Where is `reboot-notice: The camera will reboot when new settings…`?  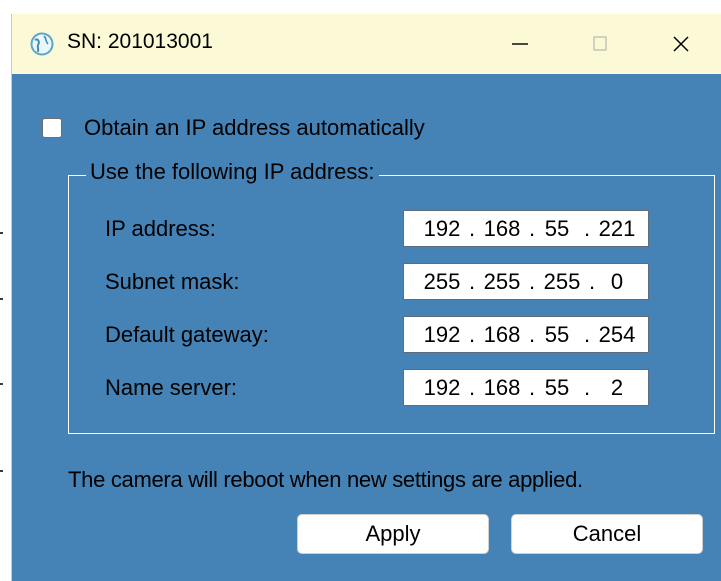 reboot-notice: The camera will reboot when new settings… is located at coordinates (325, 479).